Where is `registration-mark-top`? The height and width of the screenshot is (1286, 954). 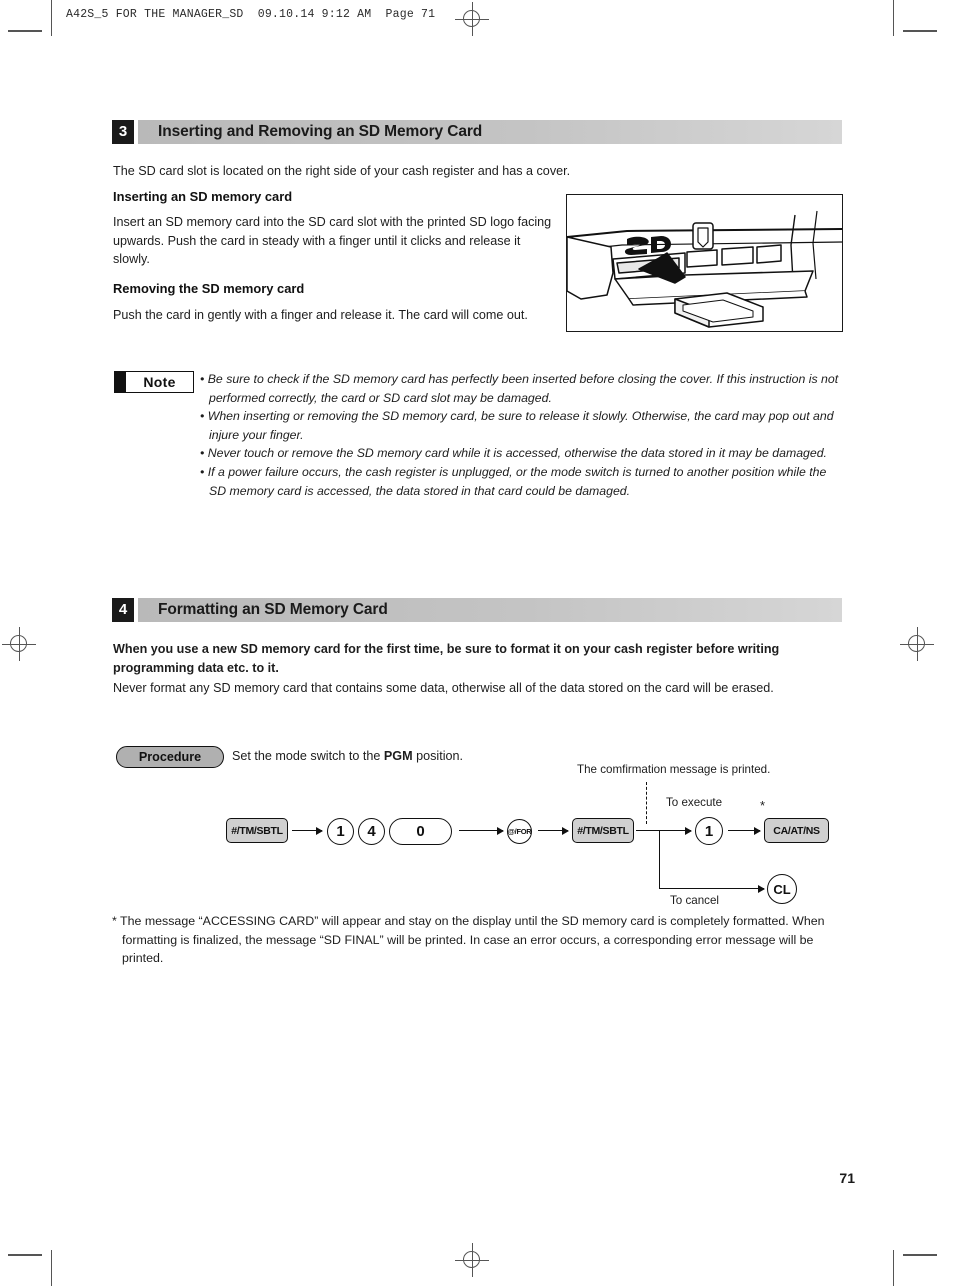
registration-mark-top is located at coordinates (472, 19).